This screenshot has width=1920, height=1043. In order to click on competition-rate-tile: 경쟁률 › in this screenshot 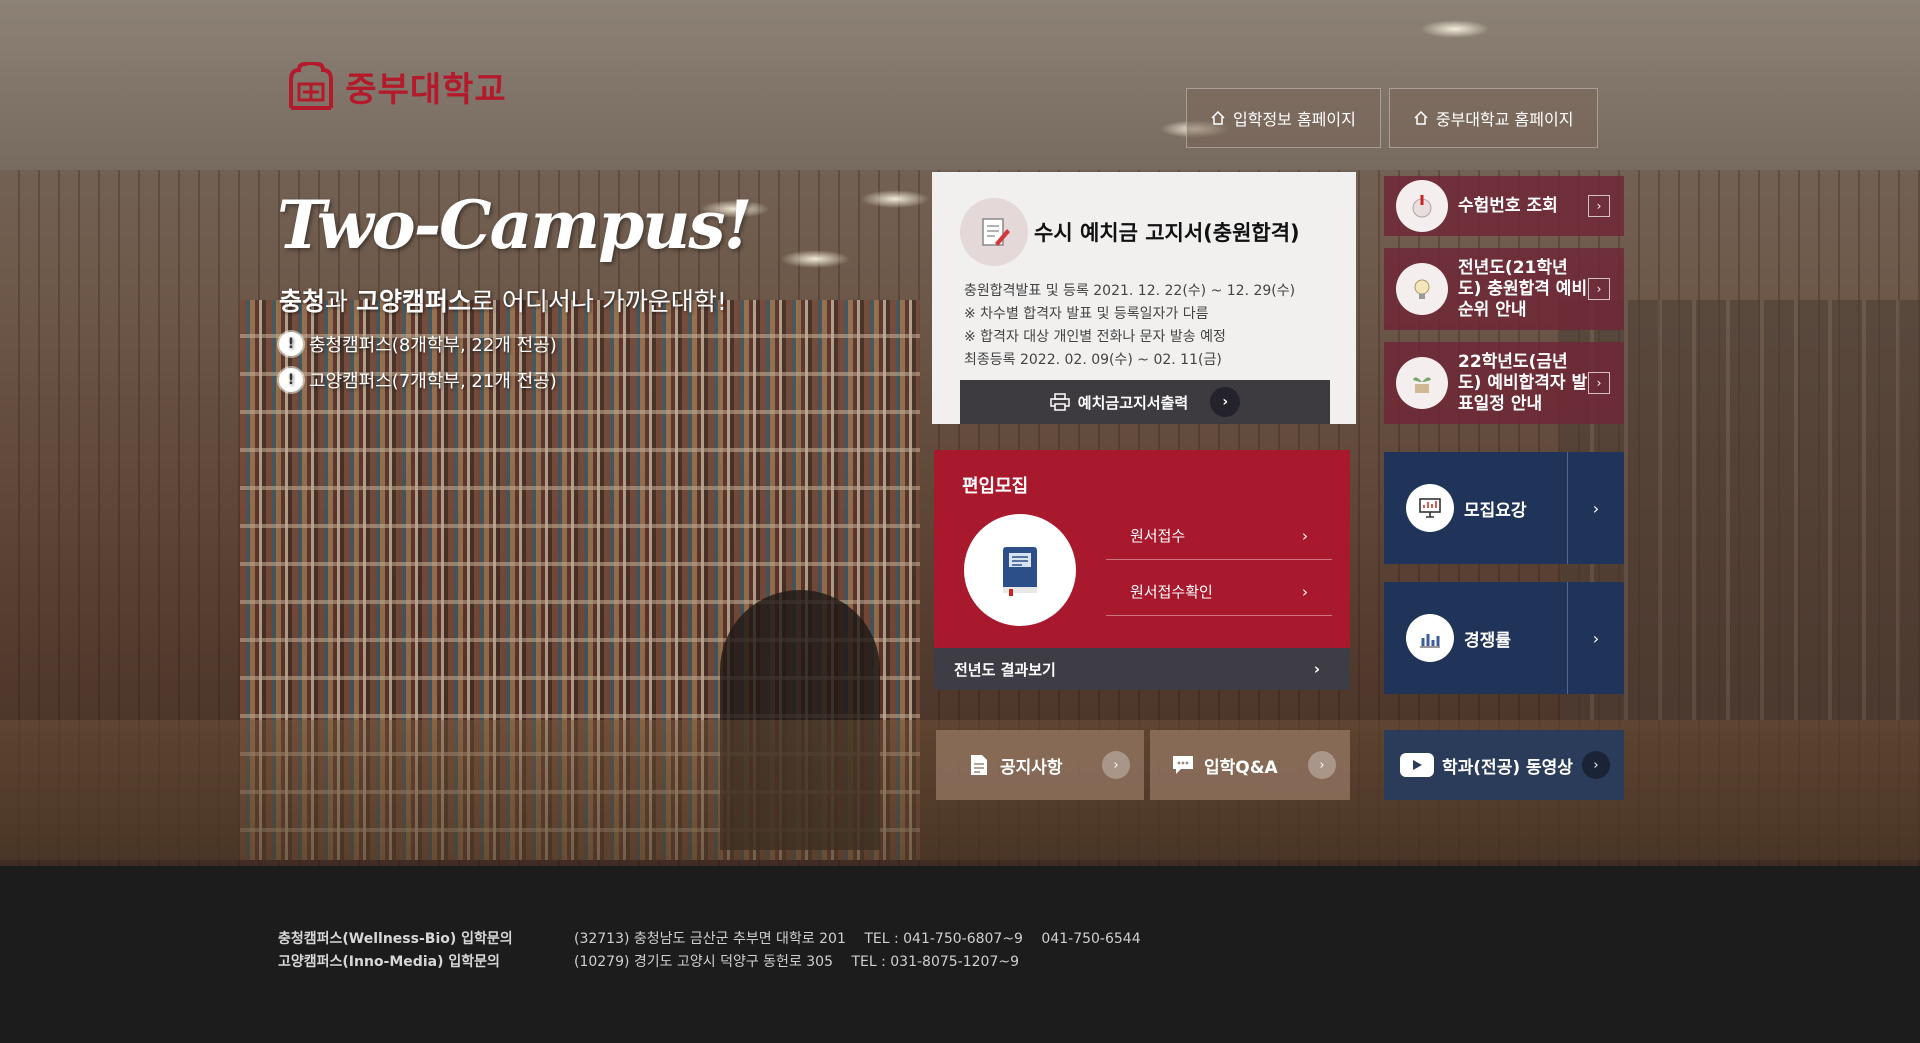, I will do `click(1504, 638)`.